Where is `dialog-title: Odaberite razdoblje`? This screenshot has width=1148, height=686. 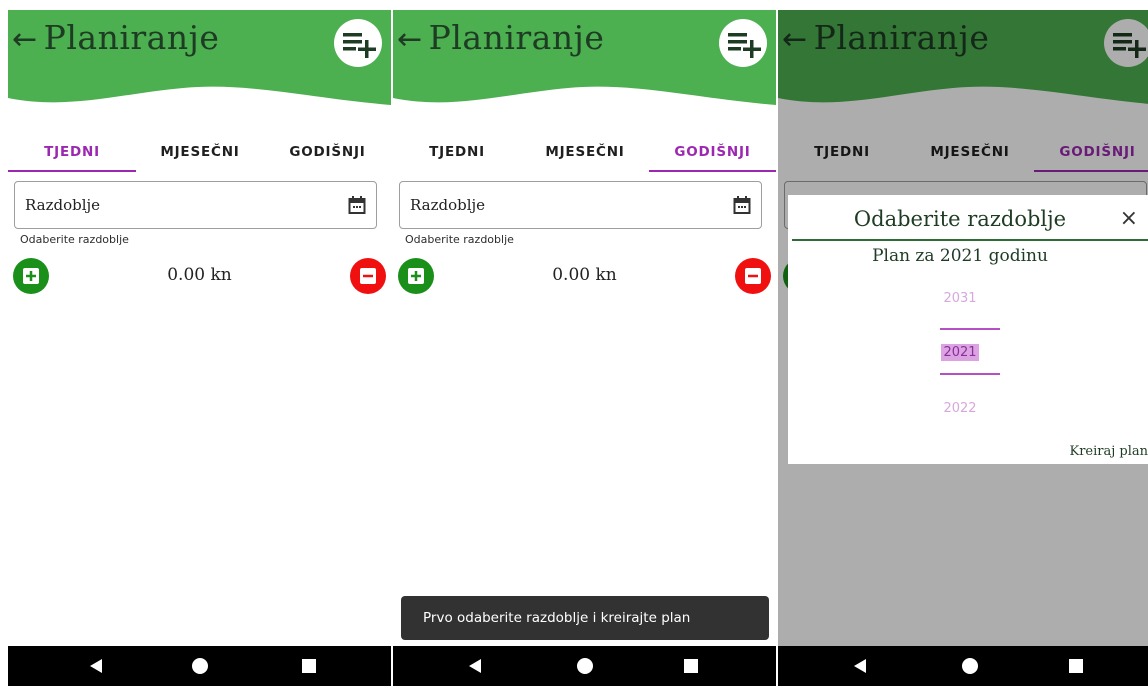 dialog-title: Odaberite razdoblje is located at coordinates (960, 219).